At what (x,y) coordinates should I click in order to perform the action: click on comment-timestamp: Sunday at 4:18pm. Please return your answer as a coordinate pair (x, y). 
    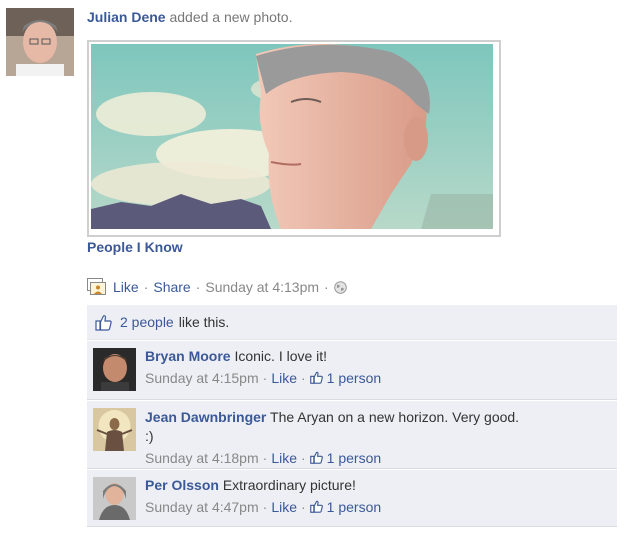
    Looking at the image, I should click on (202, 458).